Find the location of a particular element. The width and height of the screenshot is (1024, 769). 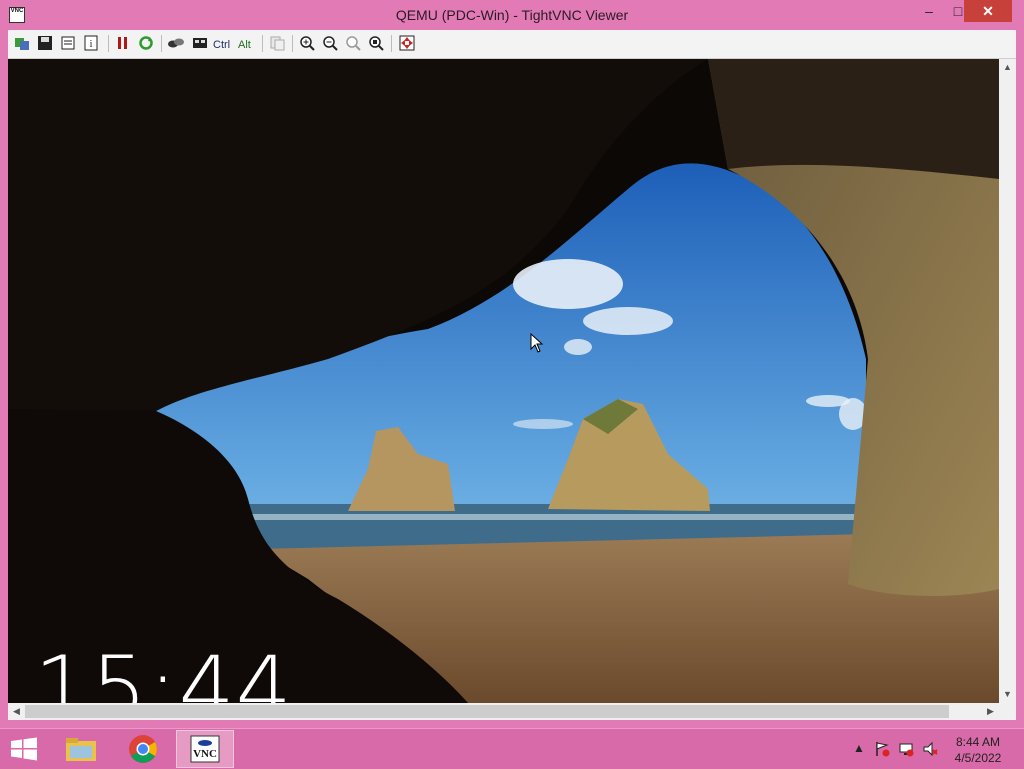

scrollbar-corner is located at coordinates (1007, 711).